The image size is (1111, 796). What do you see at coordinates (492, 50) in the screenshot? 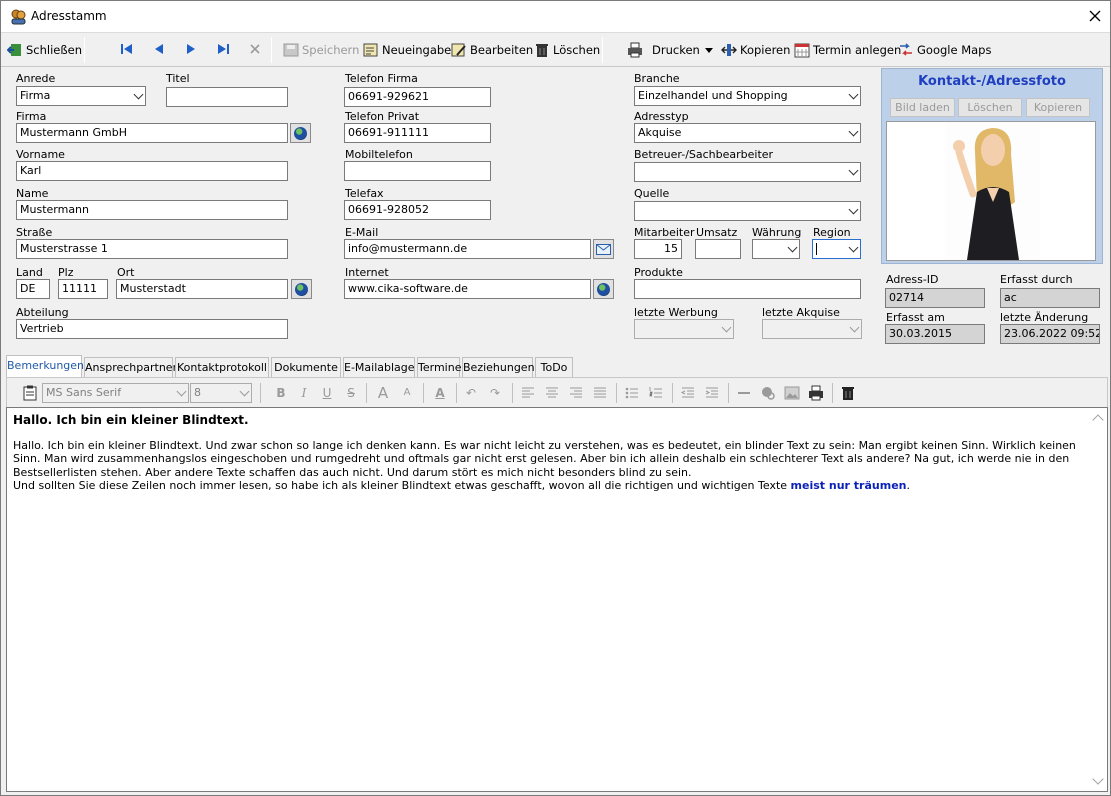
I see `edit-button: Bearbeiten` at bounding box center [492, 50].